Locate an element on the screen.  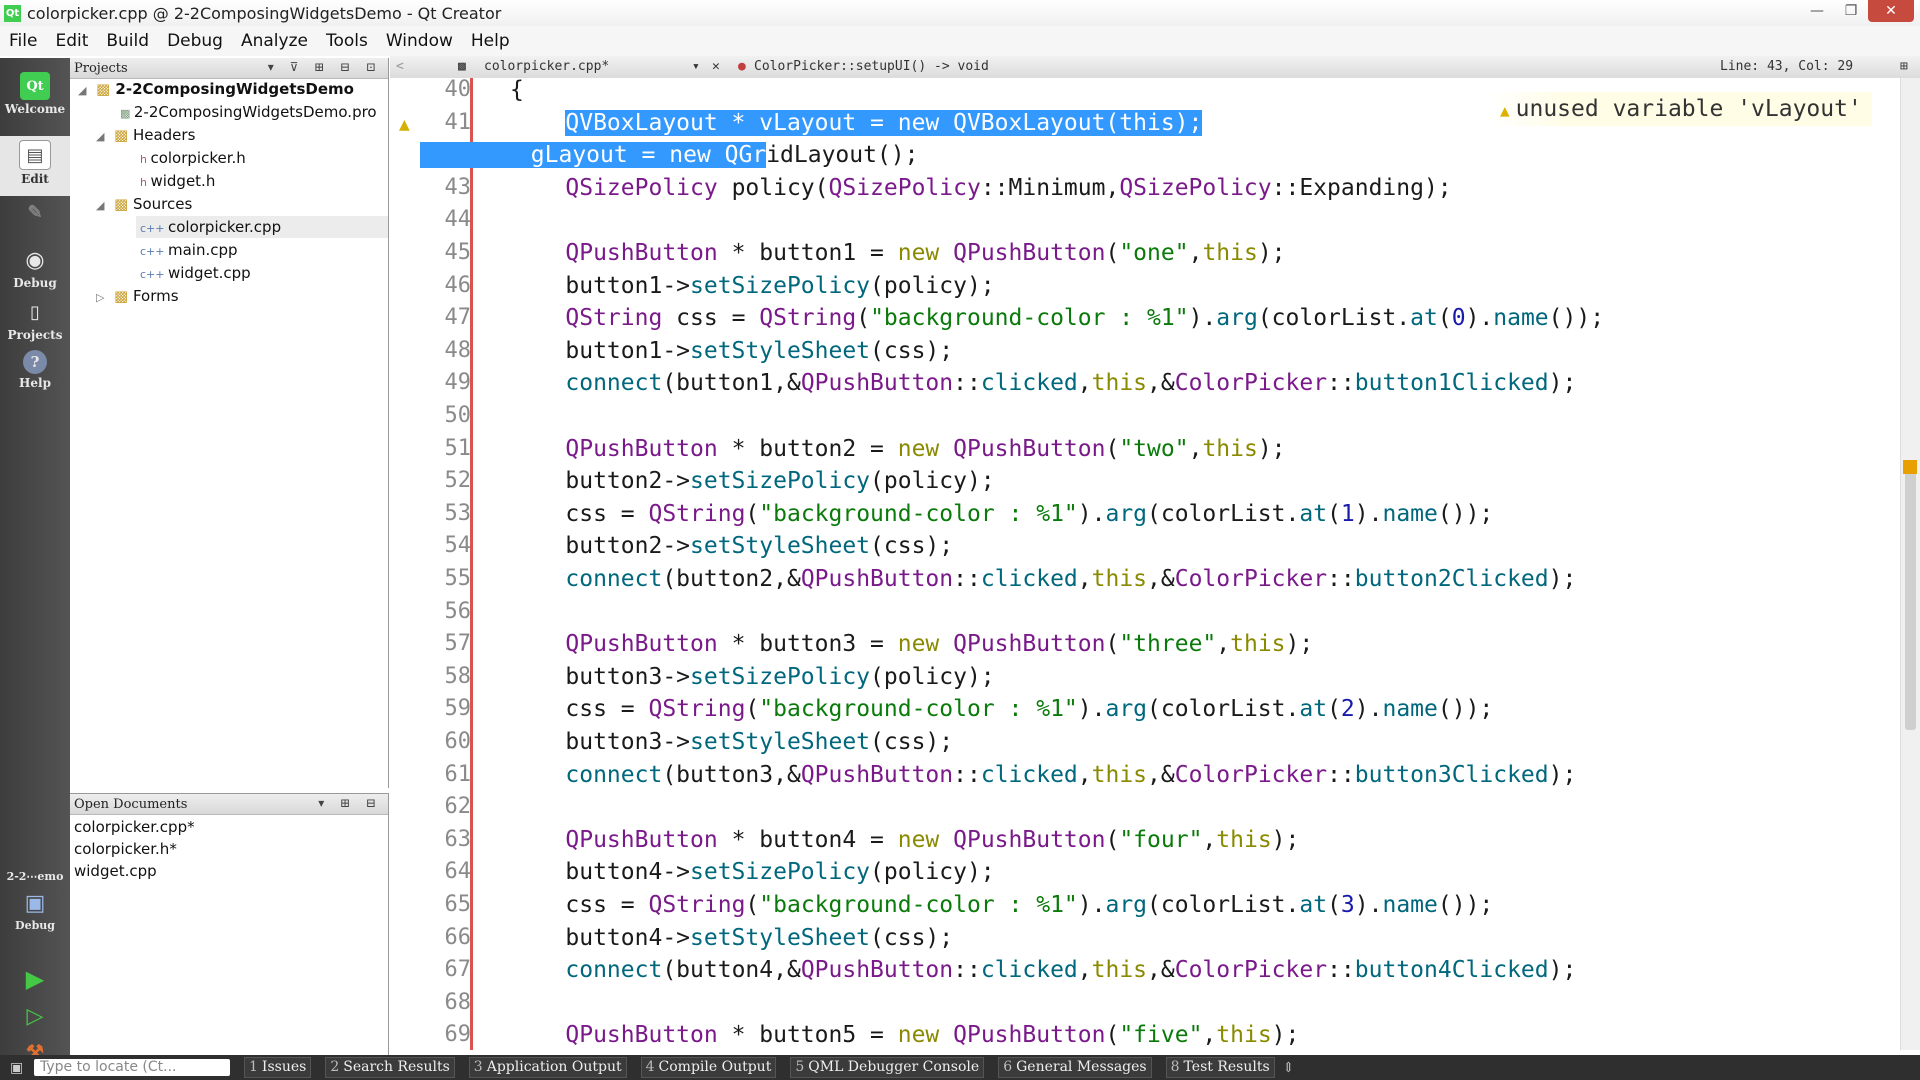
collapse-toggle-icon: ▷ is located at coordinates (103, 298).